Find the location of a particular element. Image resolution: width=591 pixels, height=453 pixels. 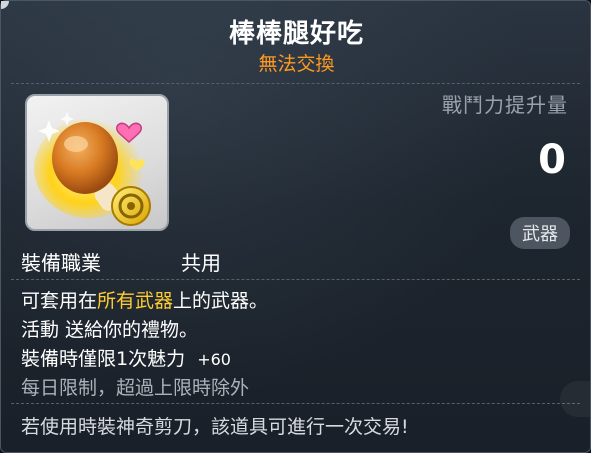

combat-power-label: 戰鬥力提升量 is located at coordinates (505, 105).